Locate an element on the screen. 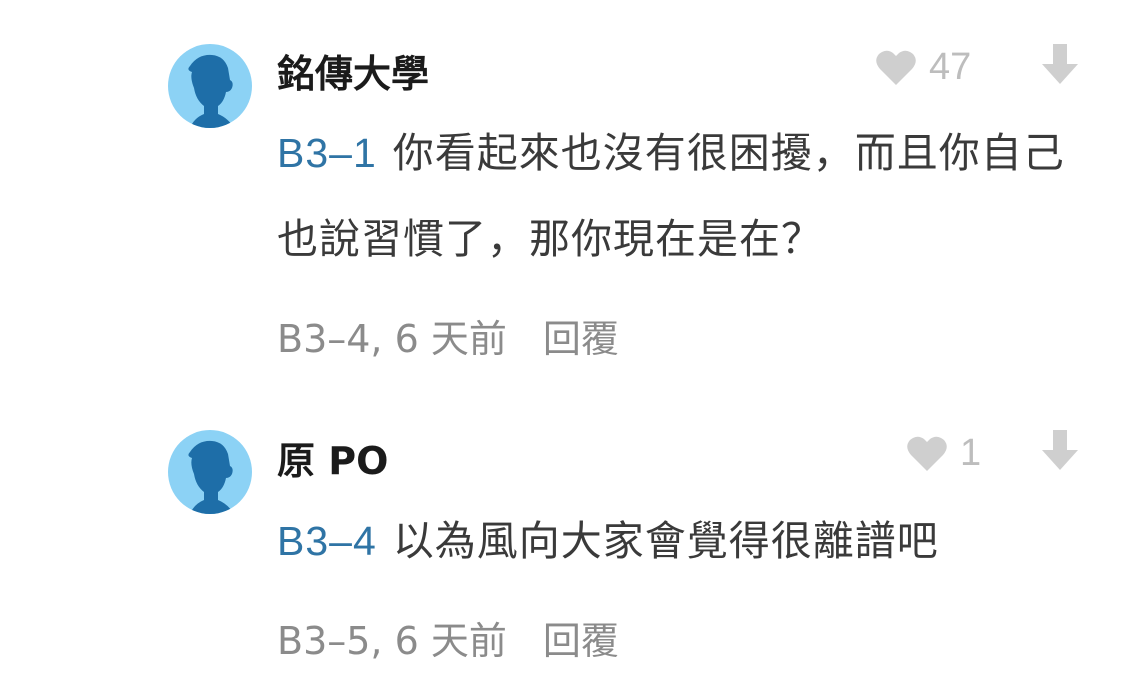 This screenshot has height=695, width=1125. comment-meta: B3–4, 6 天前 回覆 is located at coordinates (448, 335).